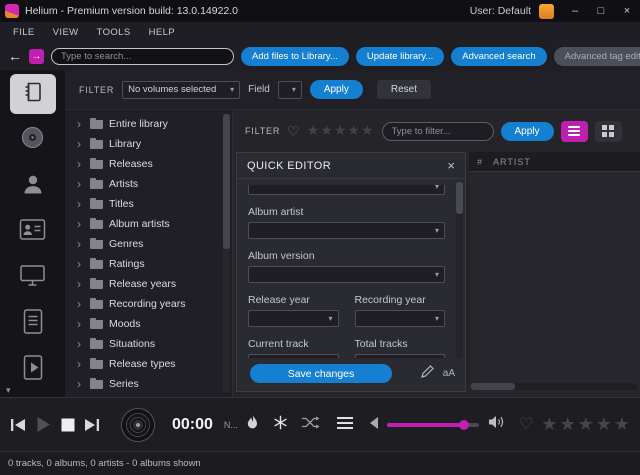 Image resolution: width=640 pixels, height=475 pixels. Describe the element at coordinates (148, 244) in the screenshot. I see `tree-item: › Genres` at that location.